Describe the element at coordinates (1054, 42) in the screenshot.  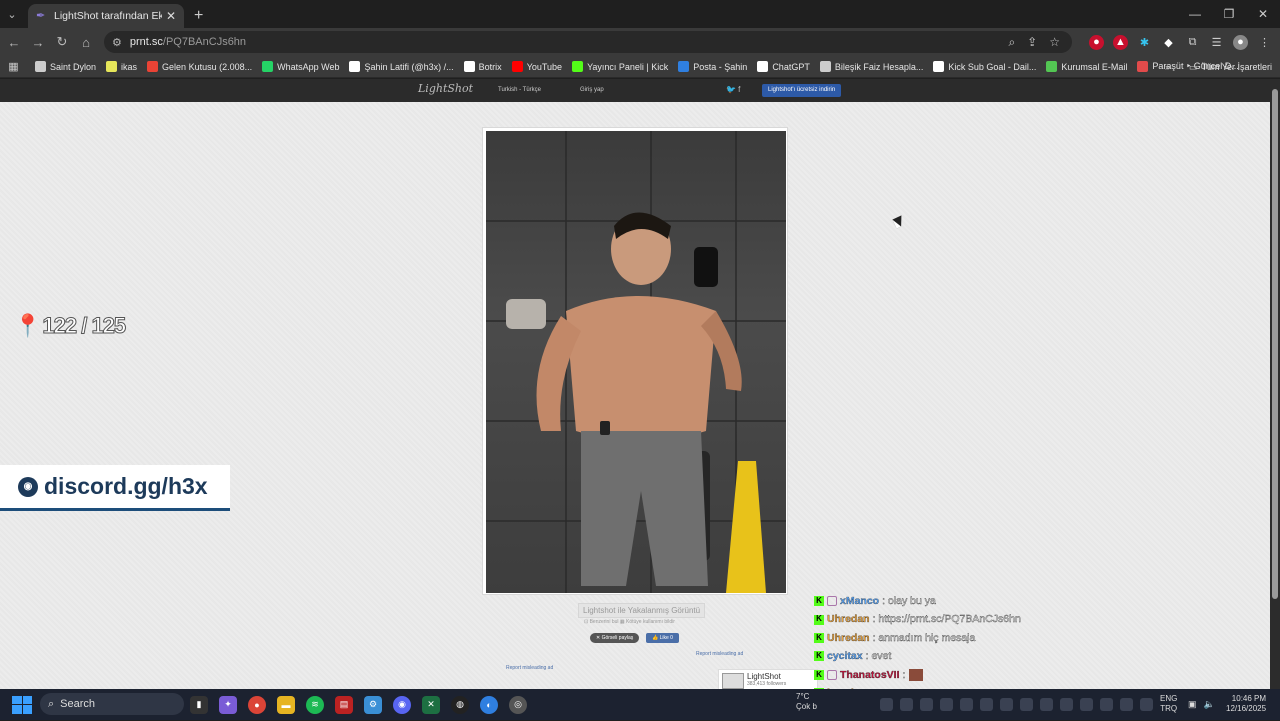
I see `bookmark-star-icon: ☆` at that location.